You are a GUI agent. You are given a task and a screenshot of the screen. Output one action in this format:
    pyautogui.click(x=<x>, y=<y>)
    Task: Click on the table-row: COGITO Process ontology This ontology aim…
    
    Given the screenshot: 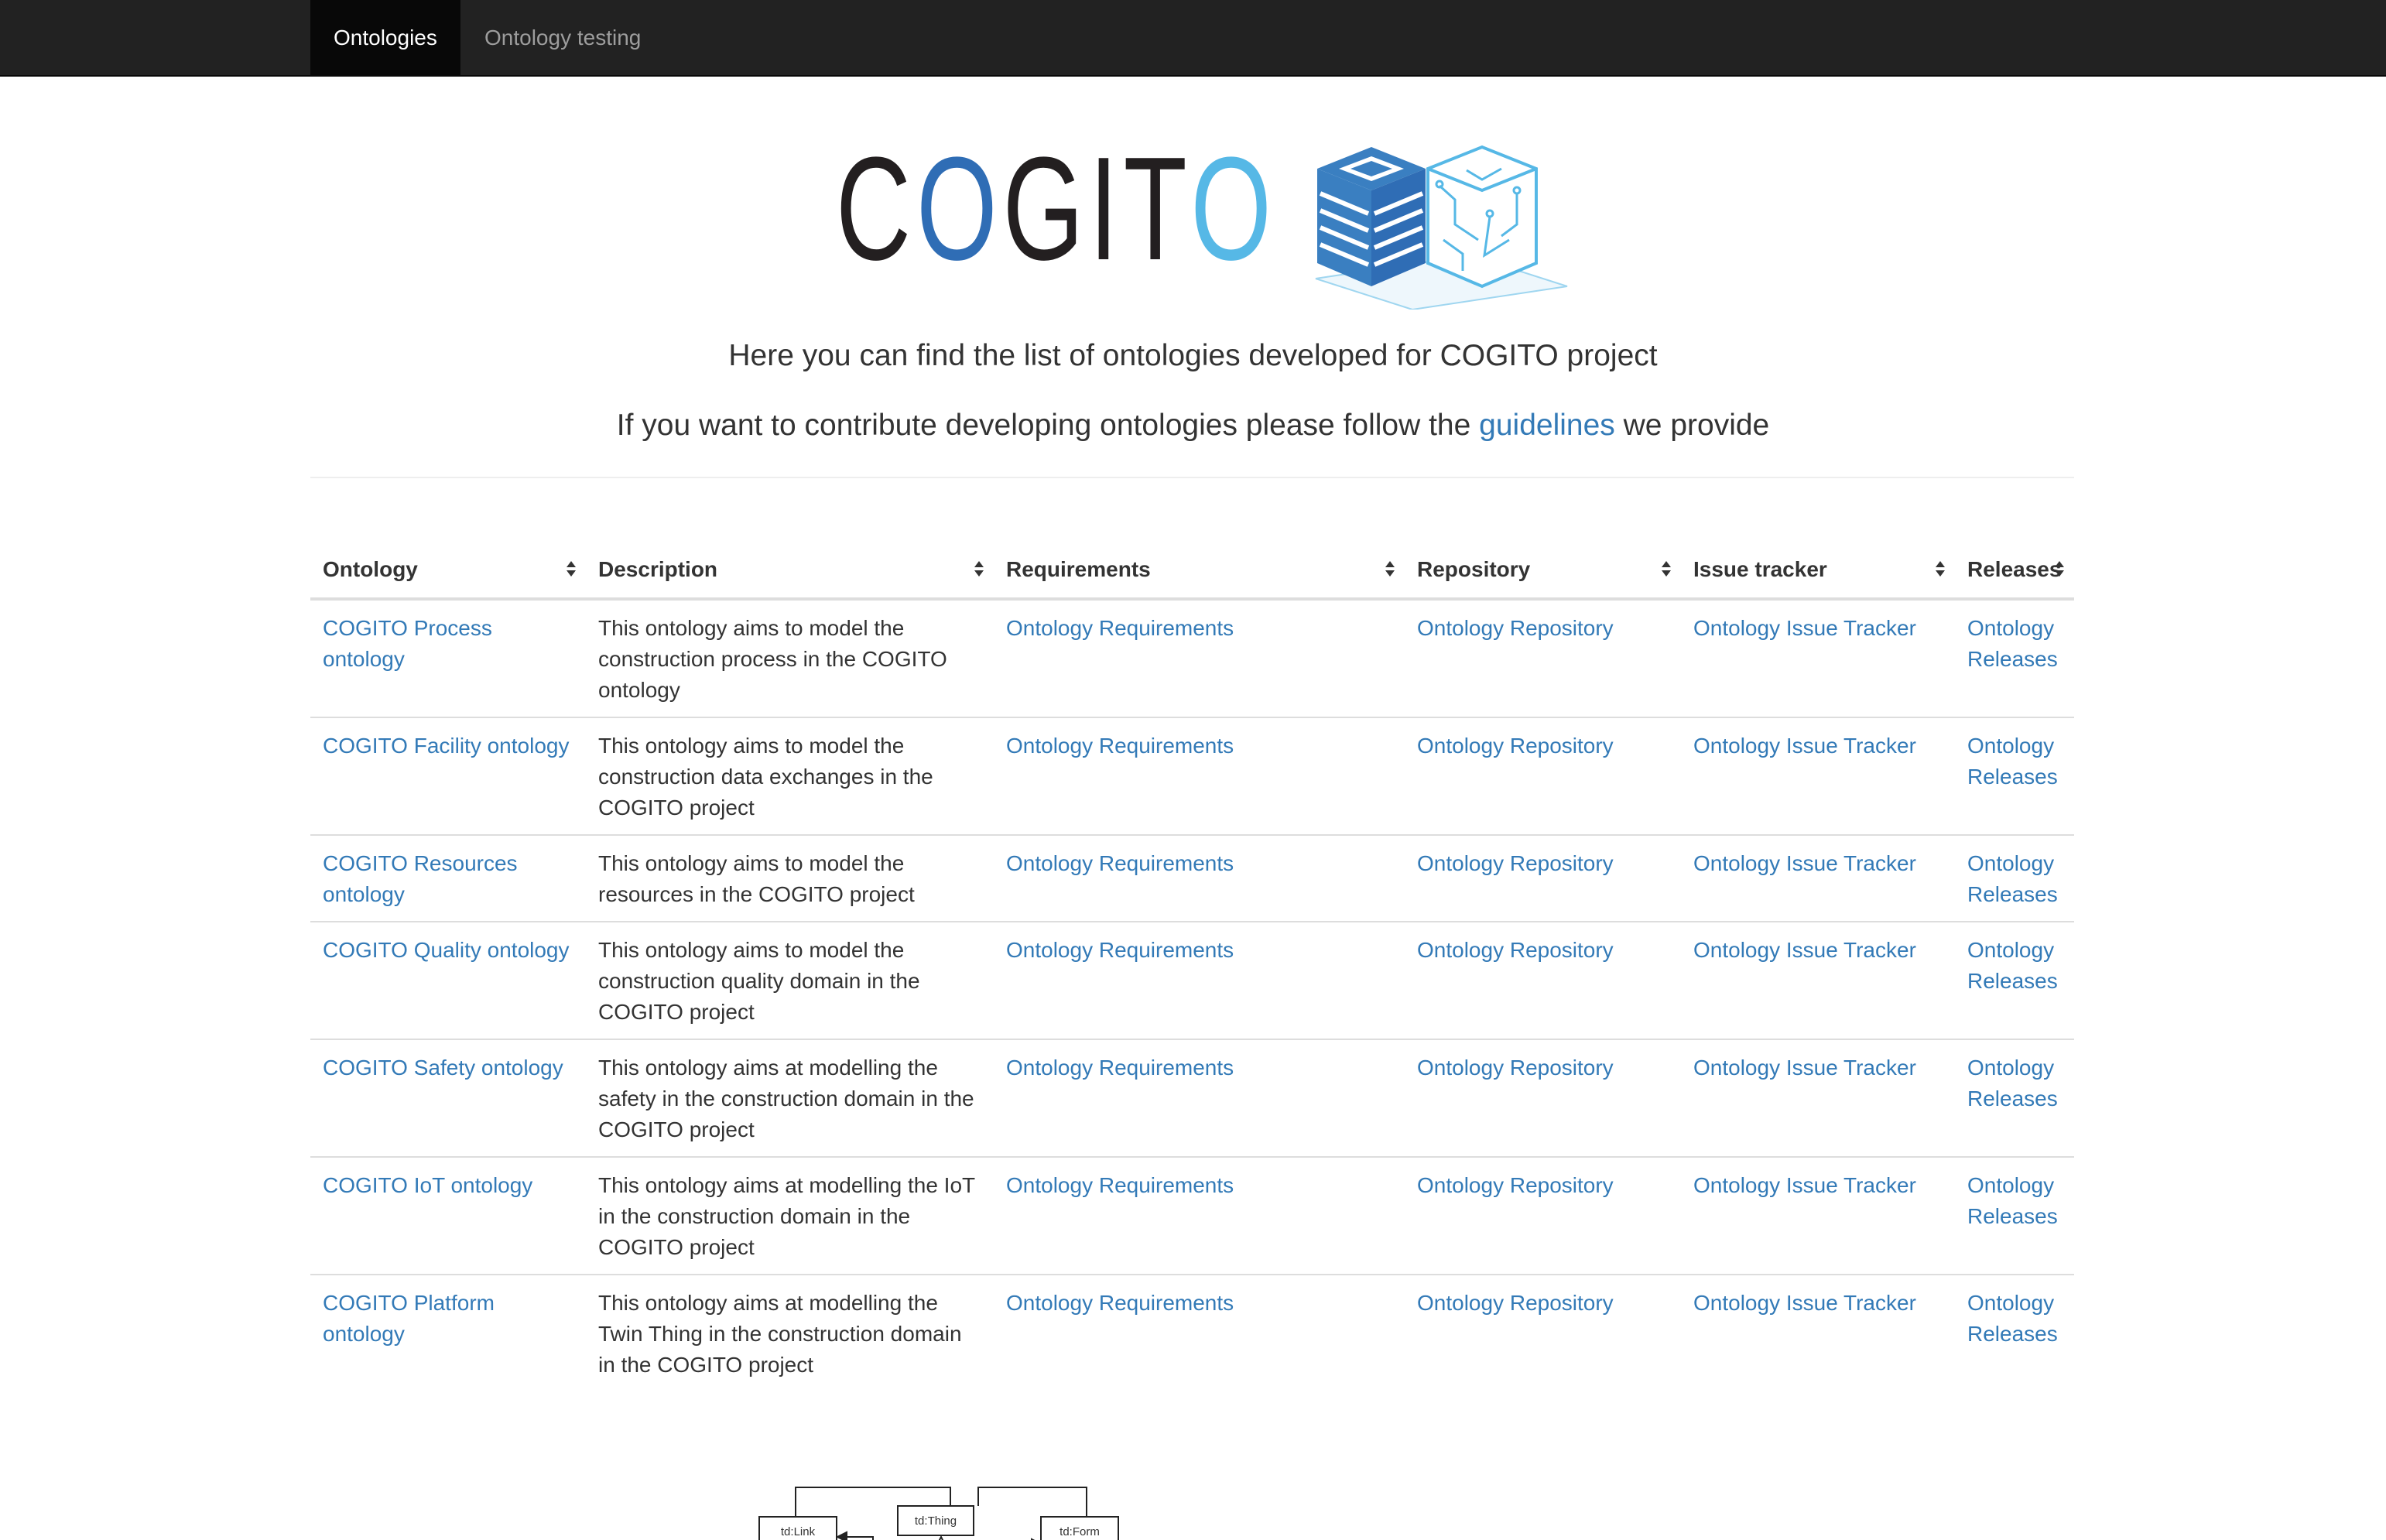 What is the action you would take?
    pyautogui.click(x=1192, y=658)
    